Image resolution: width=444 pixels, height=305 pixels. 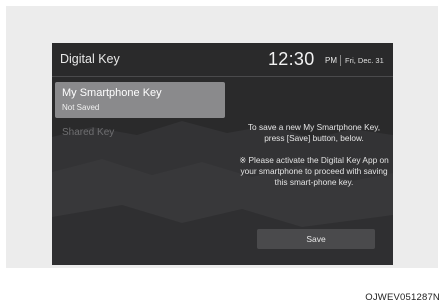 I want to click on page-title: Digital Key, so click(x=90, y=59).